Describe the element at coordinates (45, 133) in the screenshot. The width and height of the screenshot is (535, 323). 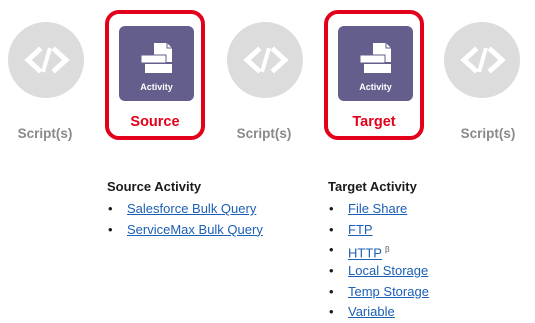
I see `script-label-1: Script(s)` at that location.